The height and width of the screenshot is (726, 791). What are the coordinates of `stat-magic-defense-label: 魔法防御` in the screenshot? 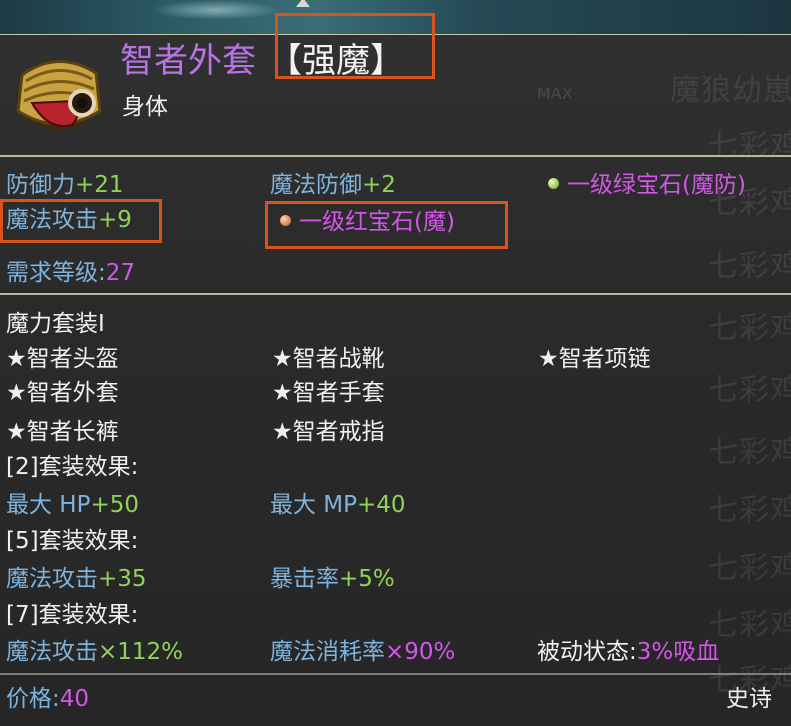 It's located at (316, 185).